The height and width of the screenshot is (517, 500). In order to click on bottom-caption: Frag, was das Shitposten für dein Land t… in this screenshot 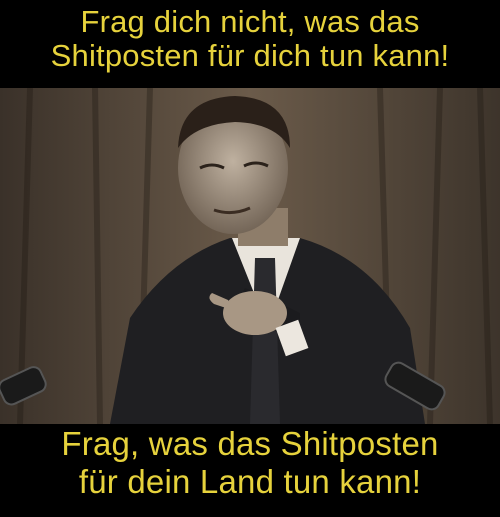, I will do `click(250, 463)`.